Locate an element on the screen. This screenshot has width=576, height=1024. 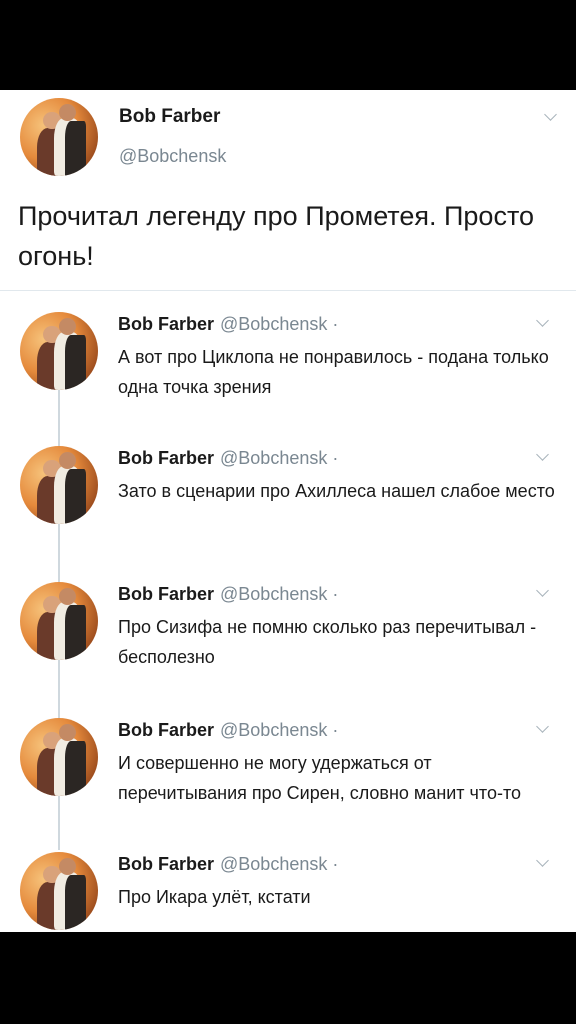
reply-text: Про Икара улёт, кстати is located at coordinates (214, 897).